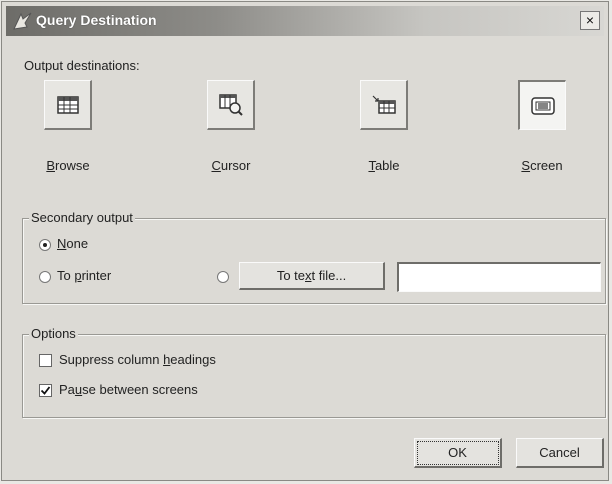  Describe the element at coordinates (305, 21) in the screenshot. I see `title-bar: Query Destination ×` at that location.